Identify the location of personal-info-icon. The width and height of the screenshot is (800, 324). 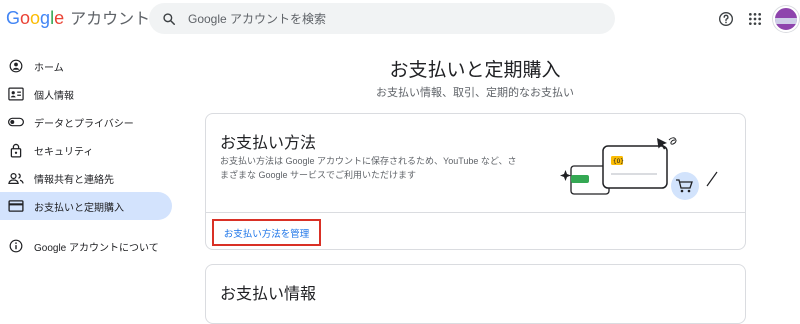
(16, 94).